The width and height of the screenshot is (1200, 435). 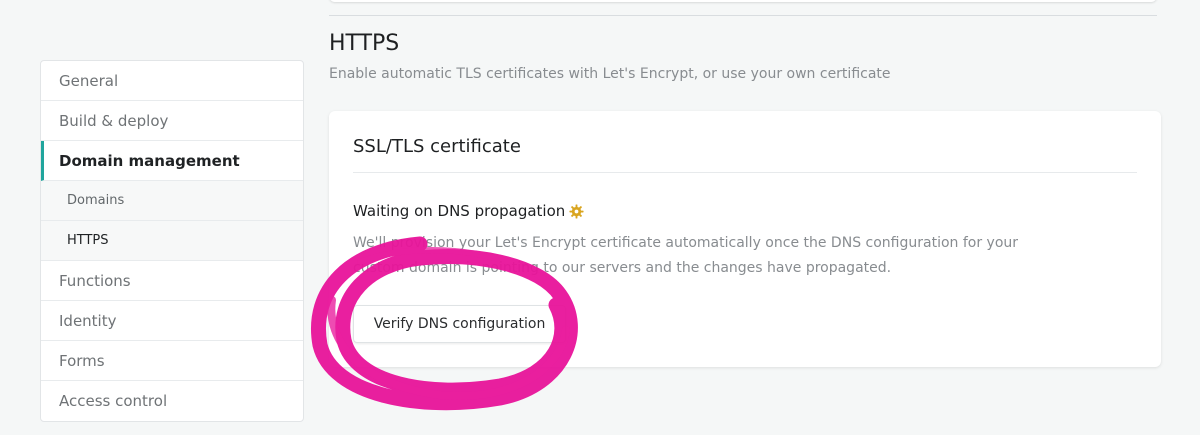 I want to click on card-title: SSL/TLS certificate, so click(x=437, y=146).